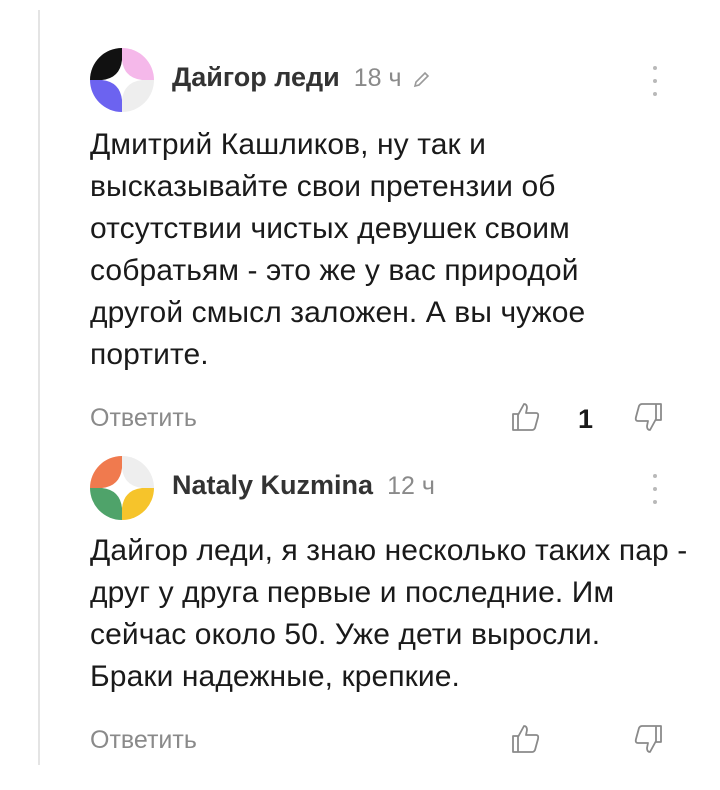 This screenshot has width=720, height=790. Describe the element at coordinates (272, 485) in the screenshot. I see `author-name: Nataly Kuzmina` at that location.